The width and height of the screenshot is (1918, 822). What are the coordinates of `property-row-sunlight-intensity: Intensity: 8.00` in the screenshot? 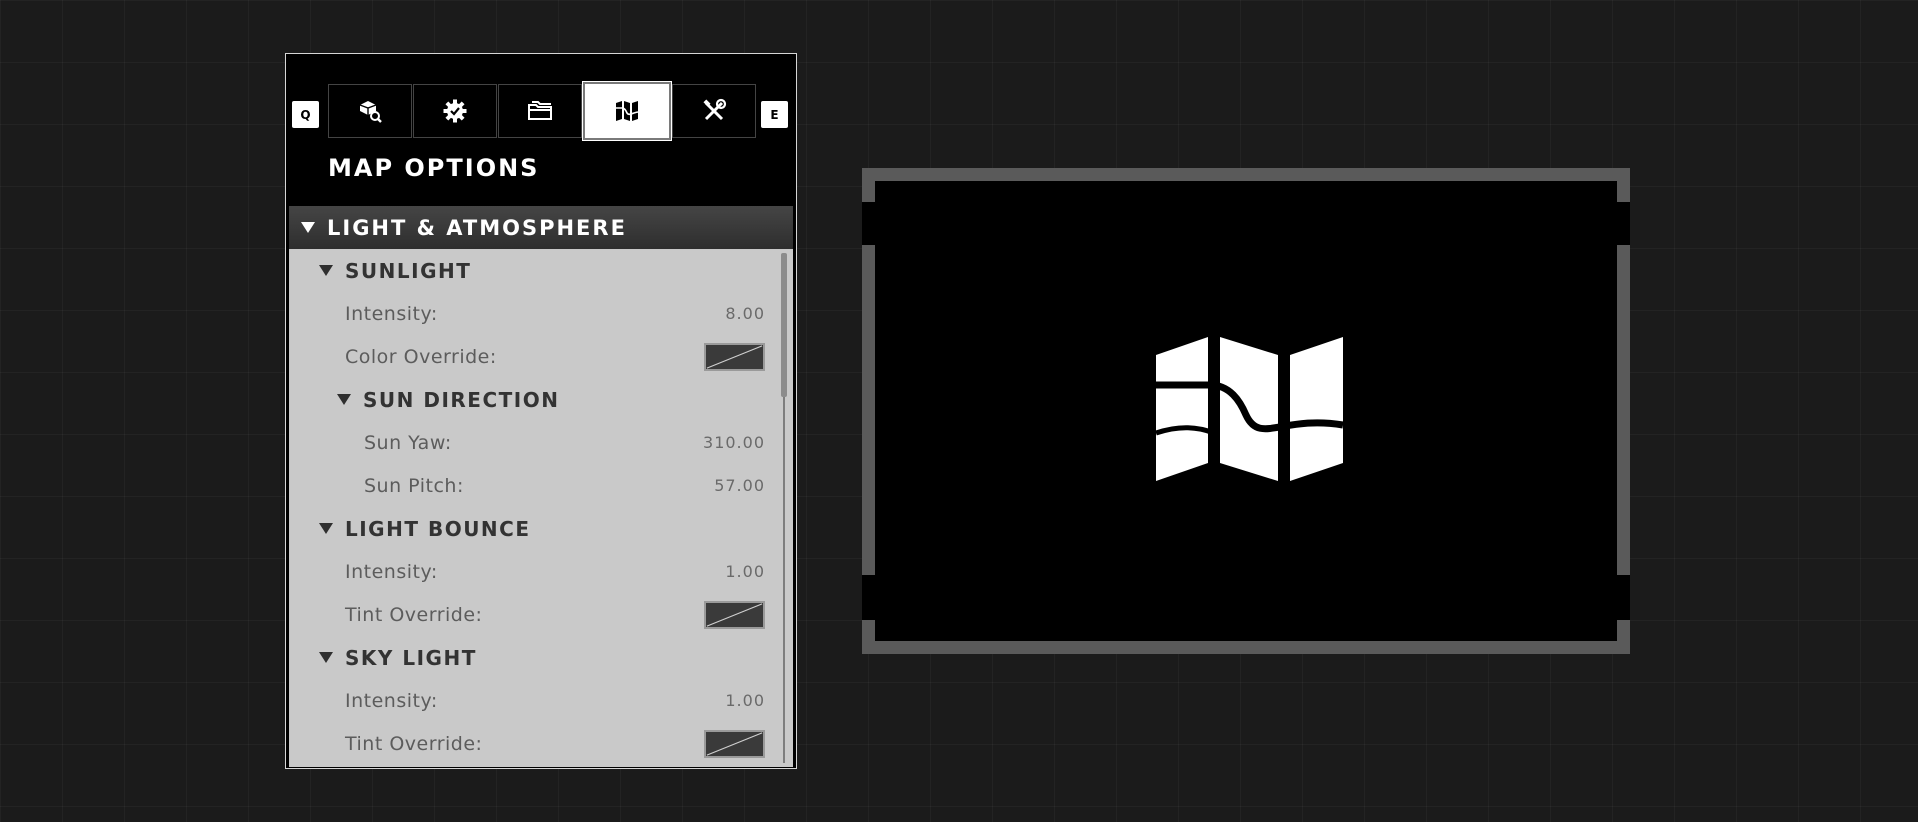 It's located at (541, 313).